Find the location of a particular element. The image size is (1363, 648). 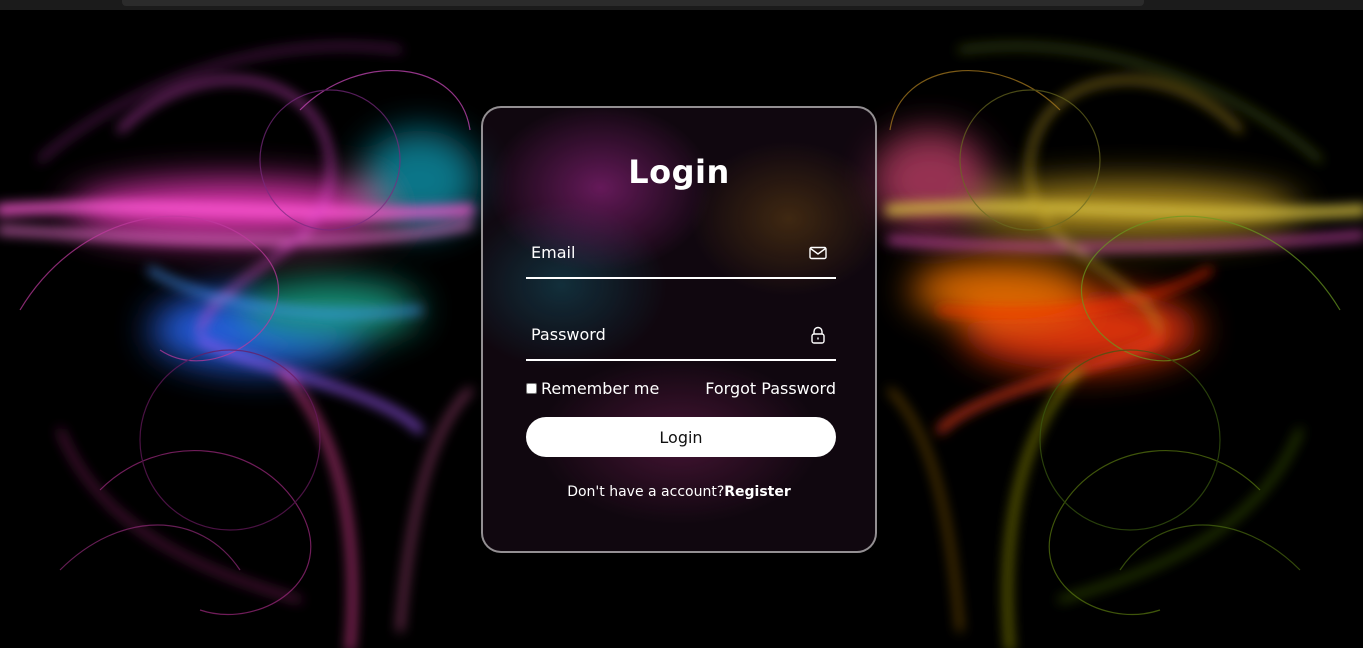

email-label: Email is located at coordinates (553, 252).